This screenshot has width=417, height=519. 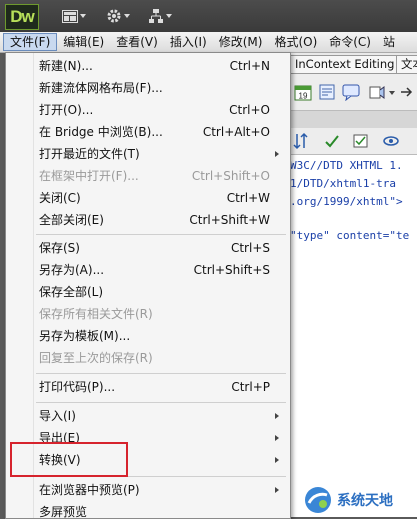 I want to click on layout-switcher-button, so click(x=74, y=16).